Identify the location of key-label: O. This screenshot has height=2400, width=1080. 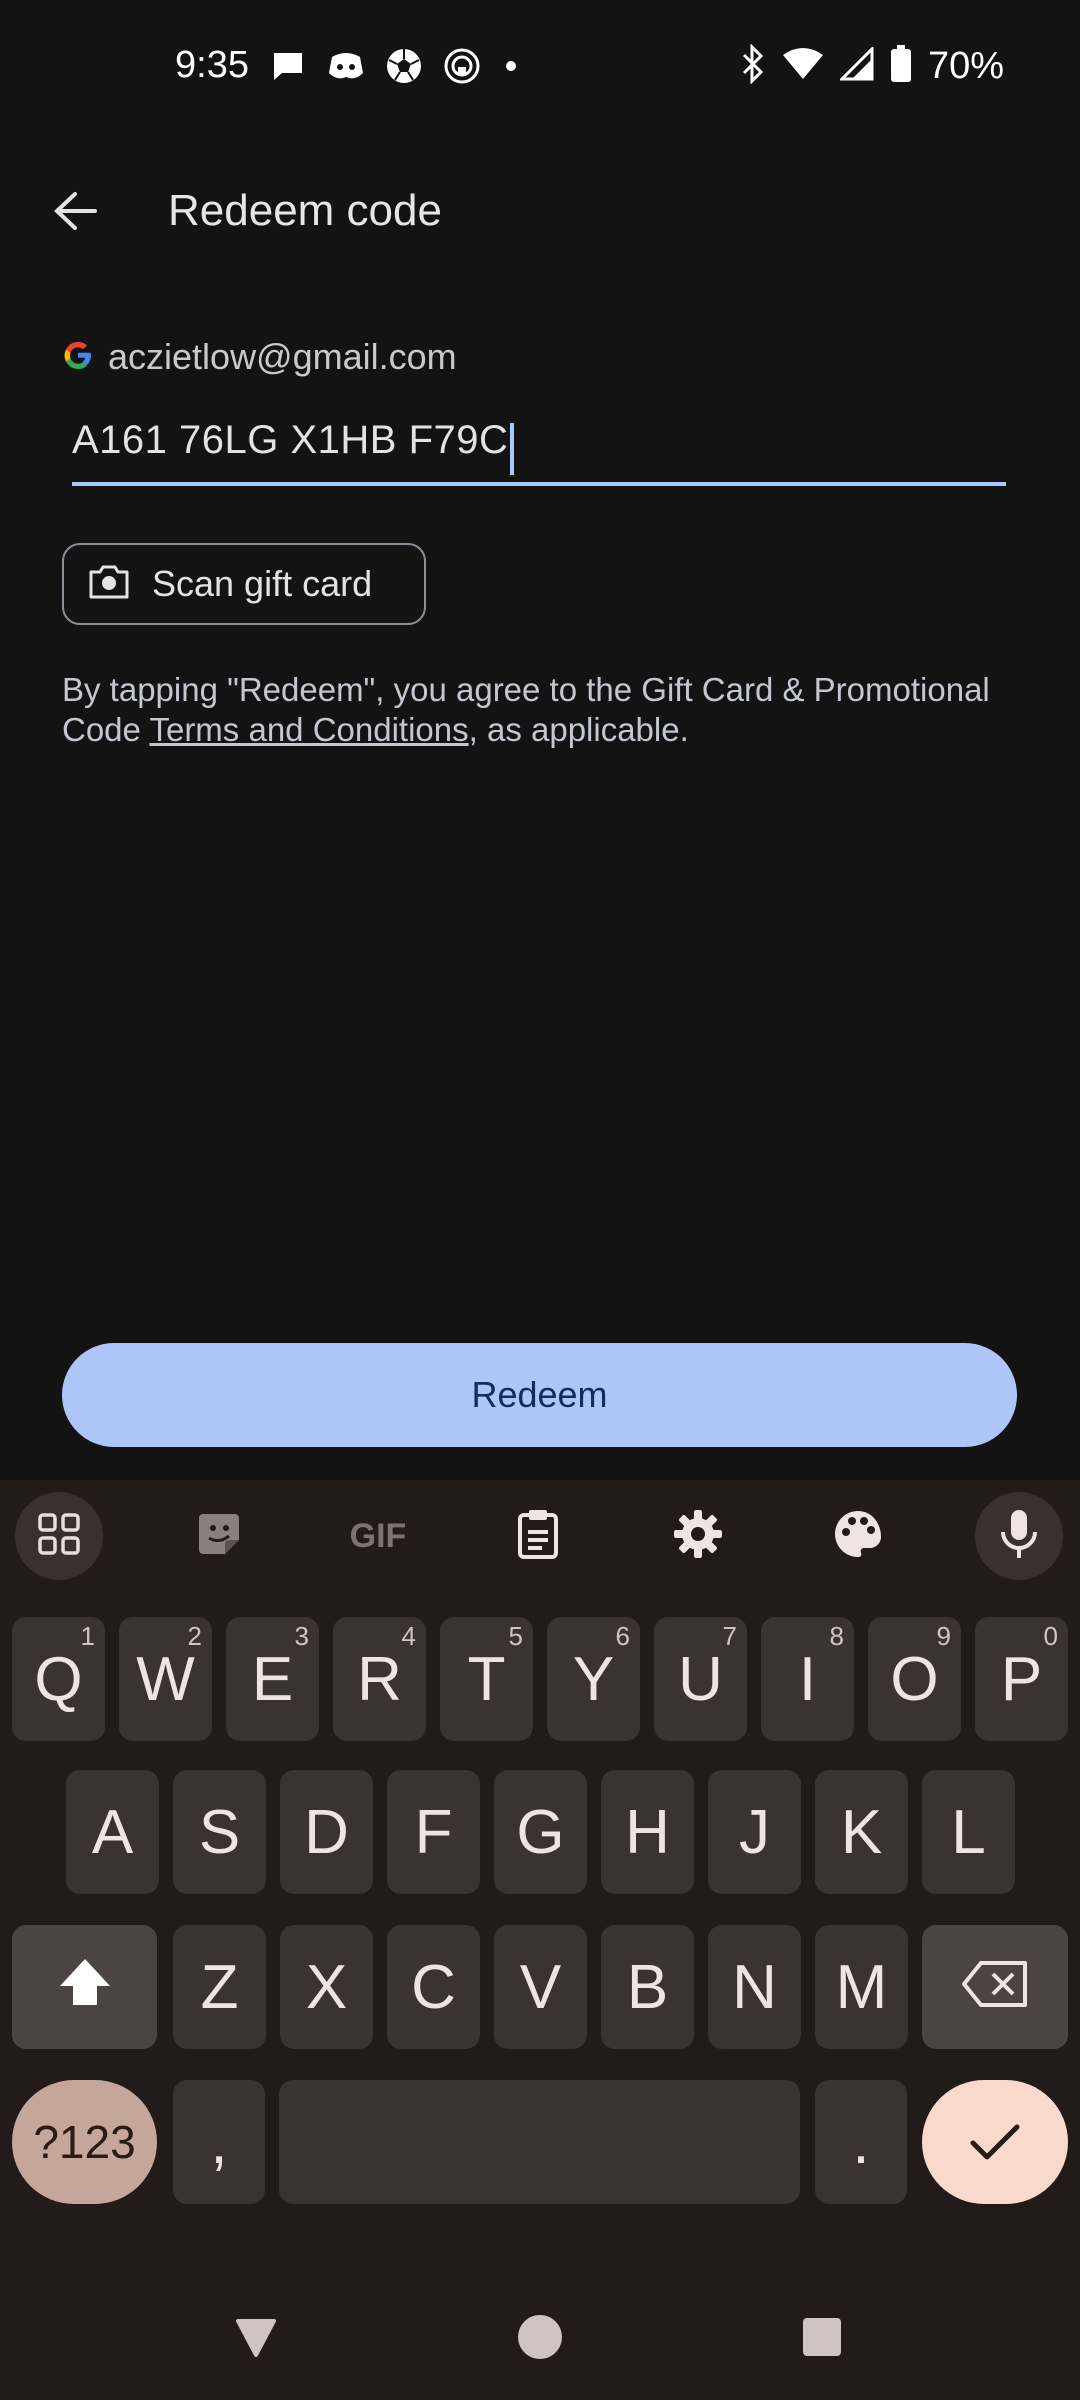
(914, 1679).